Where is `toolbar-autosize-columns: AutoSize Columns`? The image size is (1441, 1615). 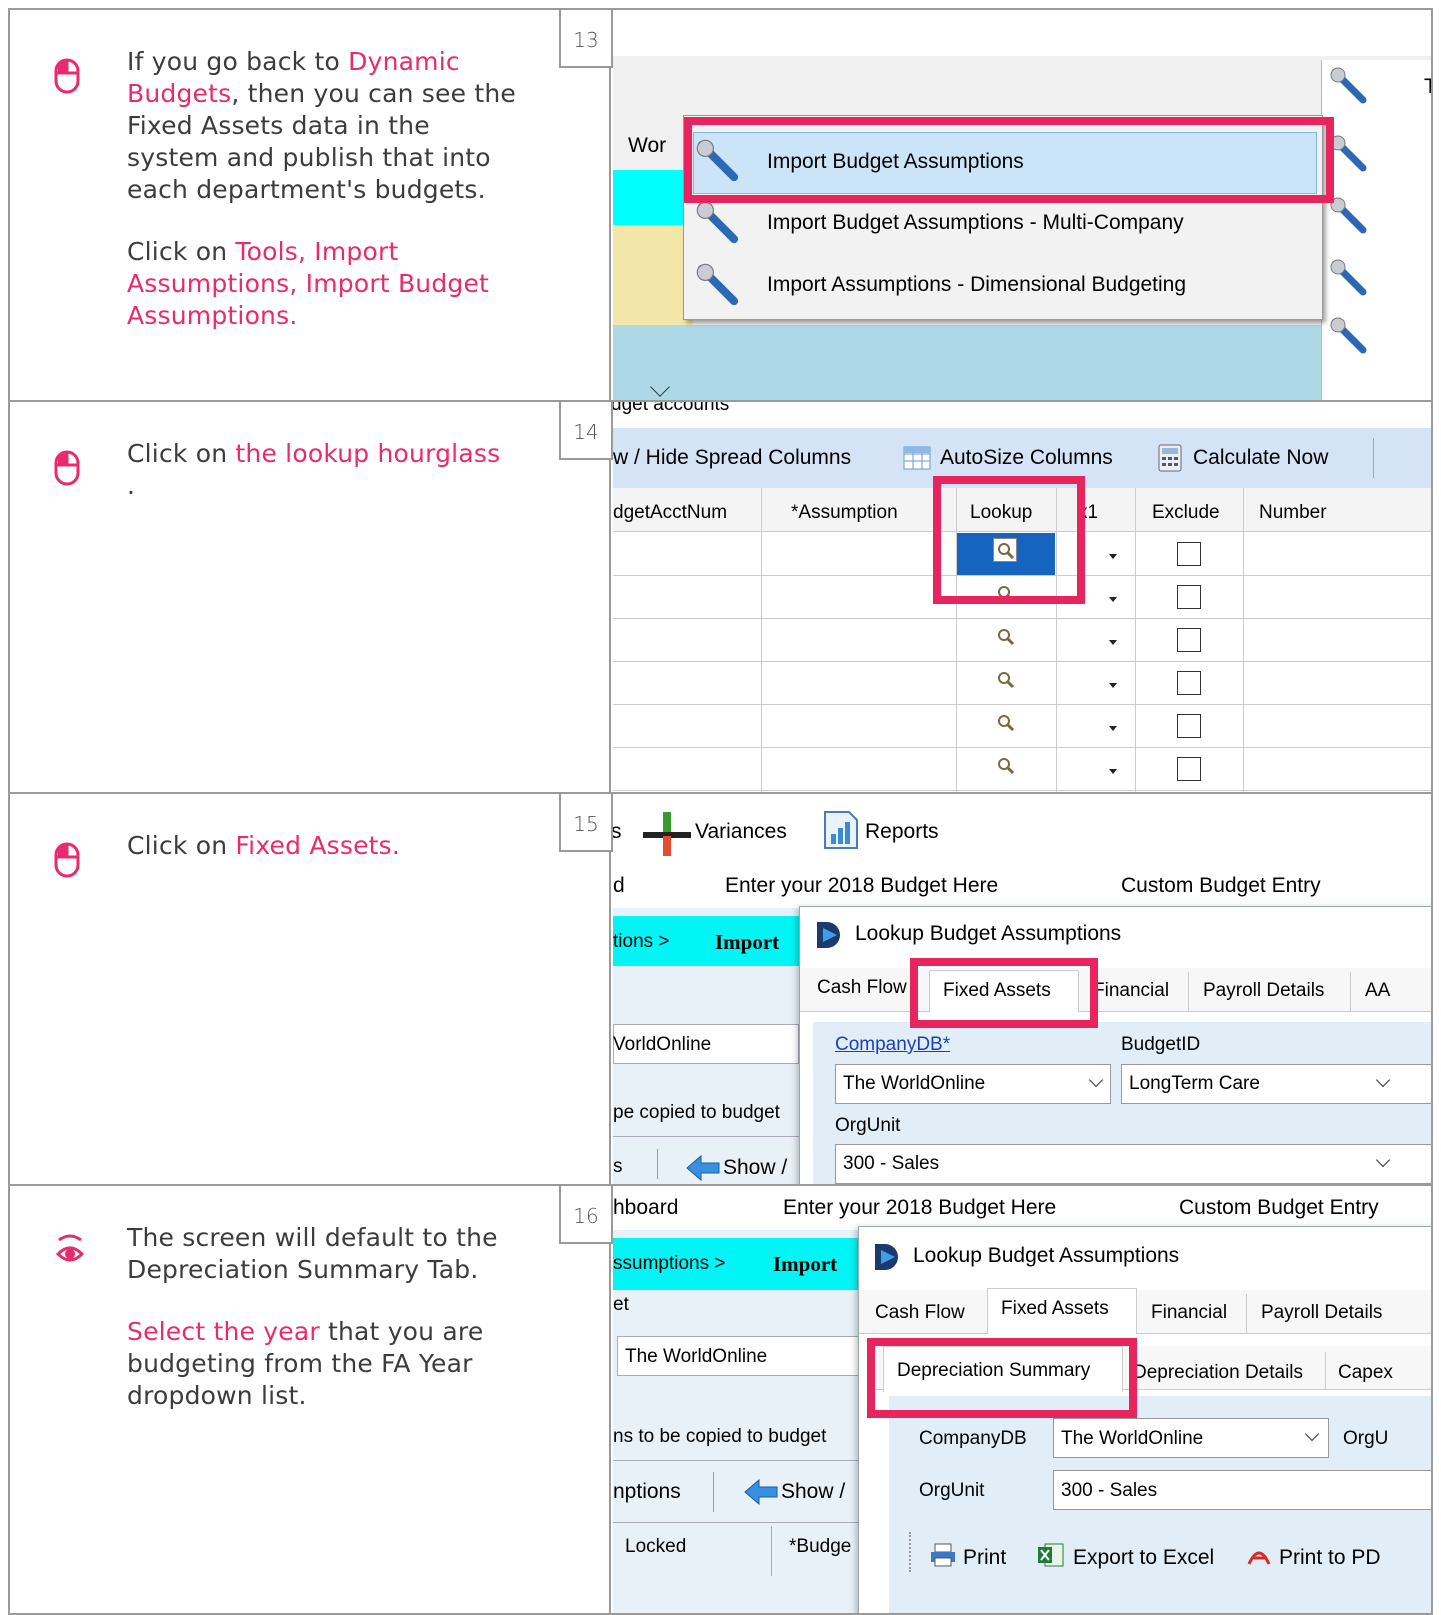 toolbar-autosize-columns: AutoSize Columns is located at coordinates (1026, 458).